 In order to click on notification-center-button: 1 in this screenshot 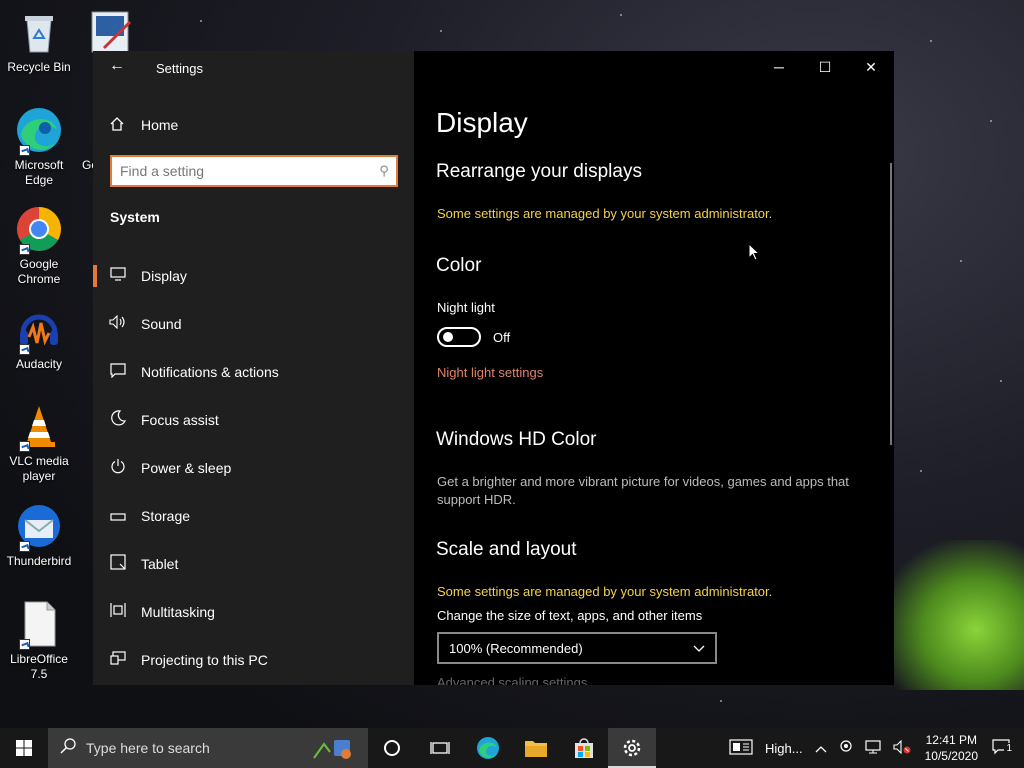, I will do `click(1005, 748)`.